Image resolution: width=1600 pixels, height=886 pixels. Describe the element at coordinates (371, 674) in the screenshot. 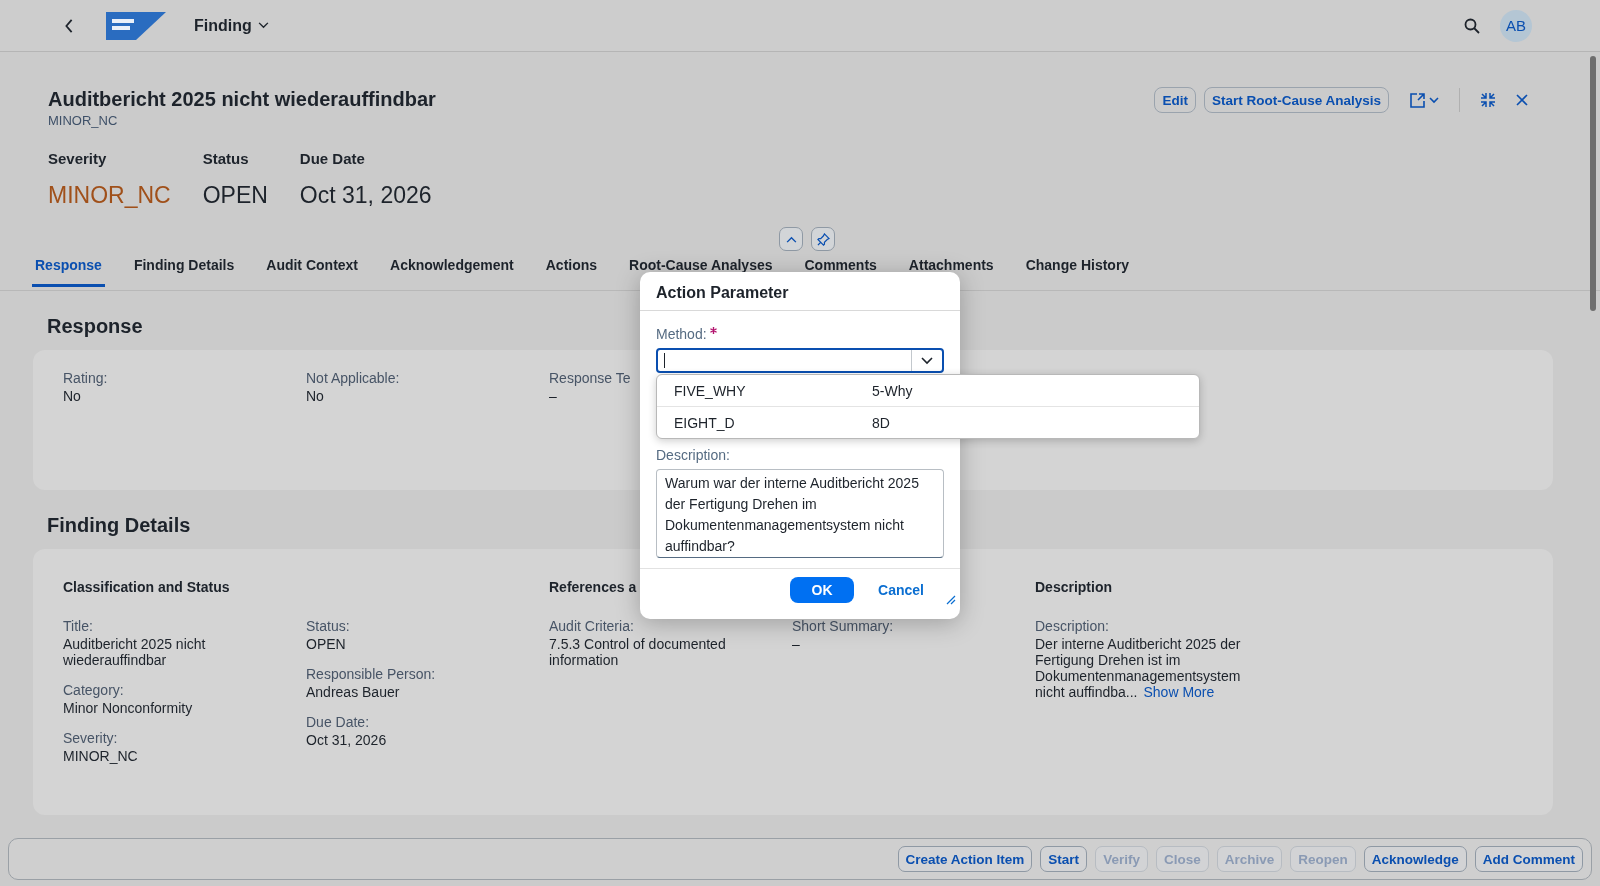

I see `field-label: Responsible Person:` at that location.